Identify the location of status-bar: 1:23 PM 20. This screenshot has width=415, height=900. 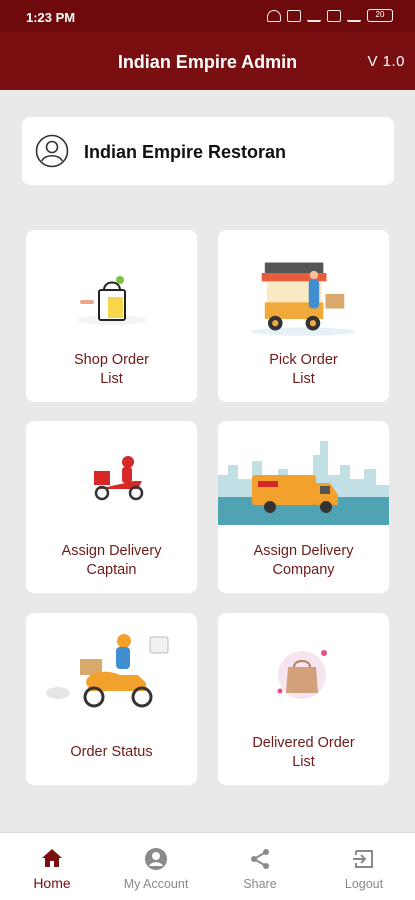
(207, 16).